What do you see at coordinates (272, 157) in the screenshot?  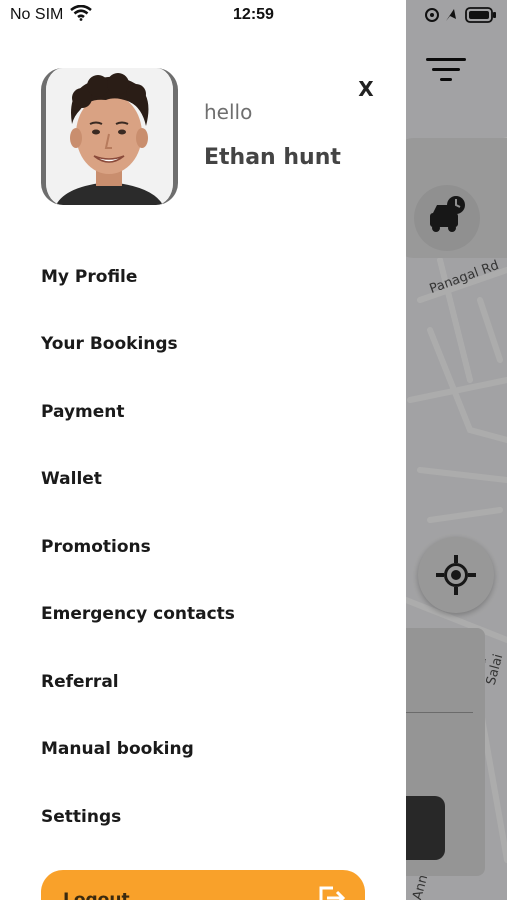 I see `user-name: Ethan hunt` at bounding box center [272, 157].